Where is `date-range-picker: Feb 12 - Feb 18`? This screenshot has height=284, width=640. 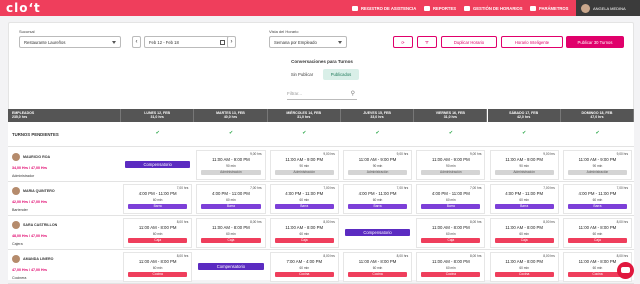
date-range-picker: Feb 12 - Feb 18 is located at coordinates (187, 42).